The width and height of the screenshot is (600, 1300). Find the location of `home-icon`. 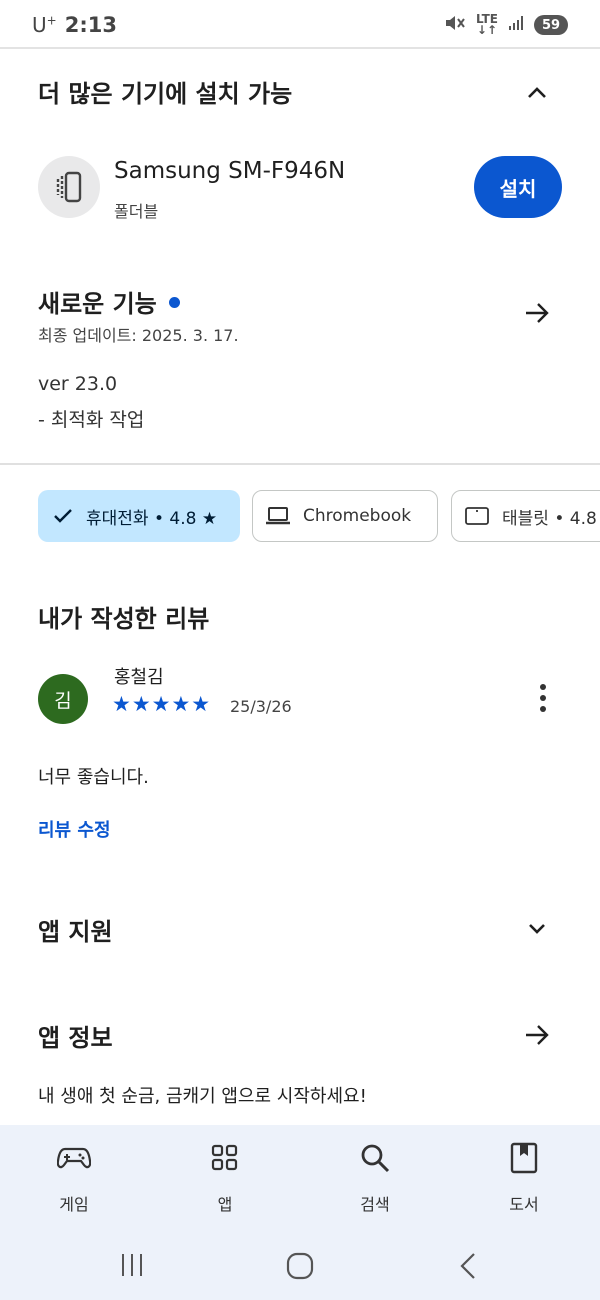

home-icon is located at coordinates (300, 1268).